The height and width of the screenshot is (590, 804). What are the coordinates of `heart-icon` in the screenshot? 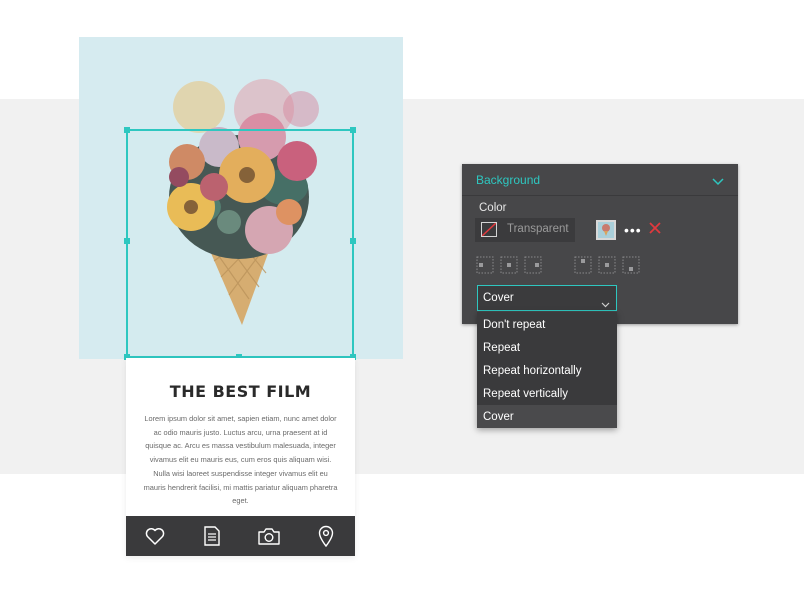 It's located at (155, 536).